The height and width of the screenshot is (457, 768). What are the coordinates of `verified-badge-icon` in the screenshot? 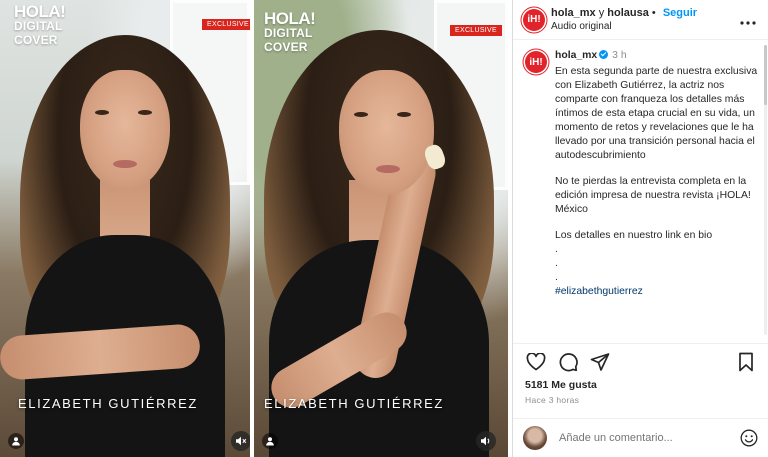 It's located at (604, 54).